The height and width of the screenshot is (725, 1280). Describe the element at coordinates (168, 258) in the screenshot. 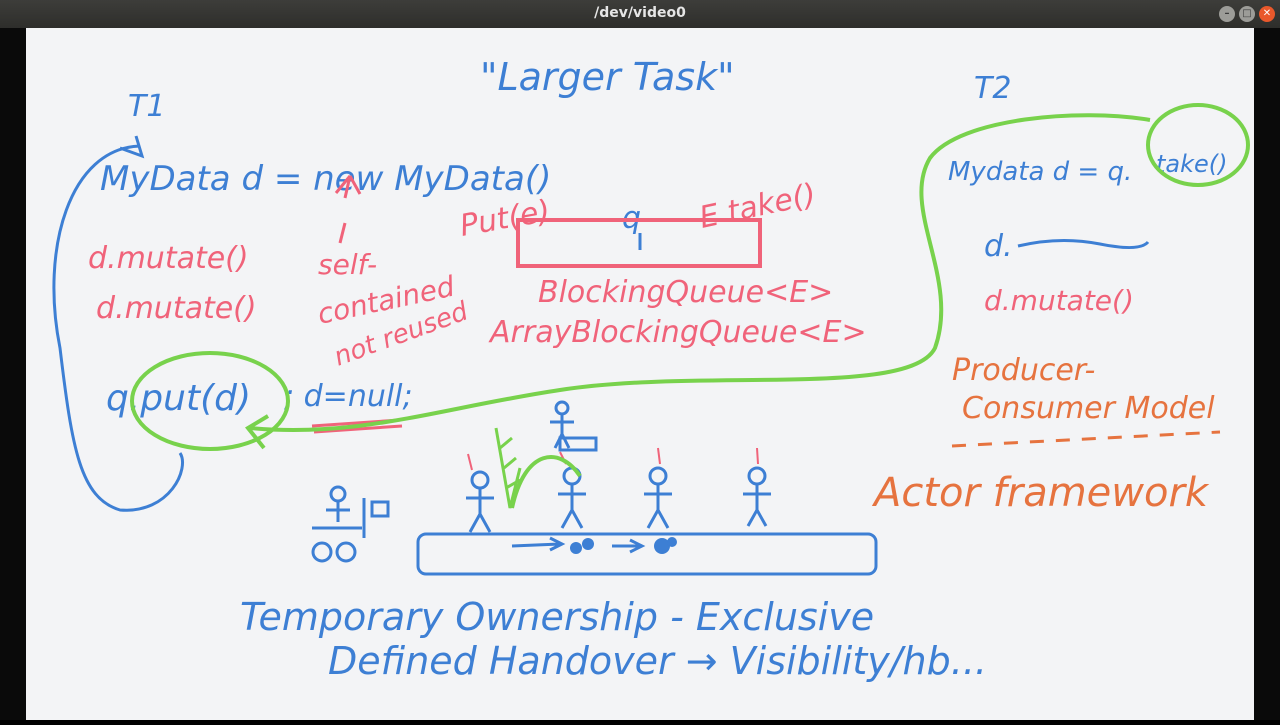

I see `t1-mutate-1: d.mutate()` at that location.